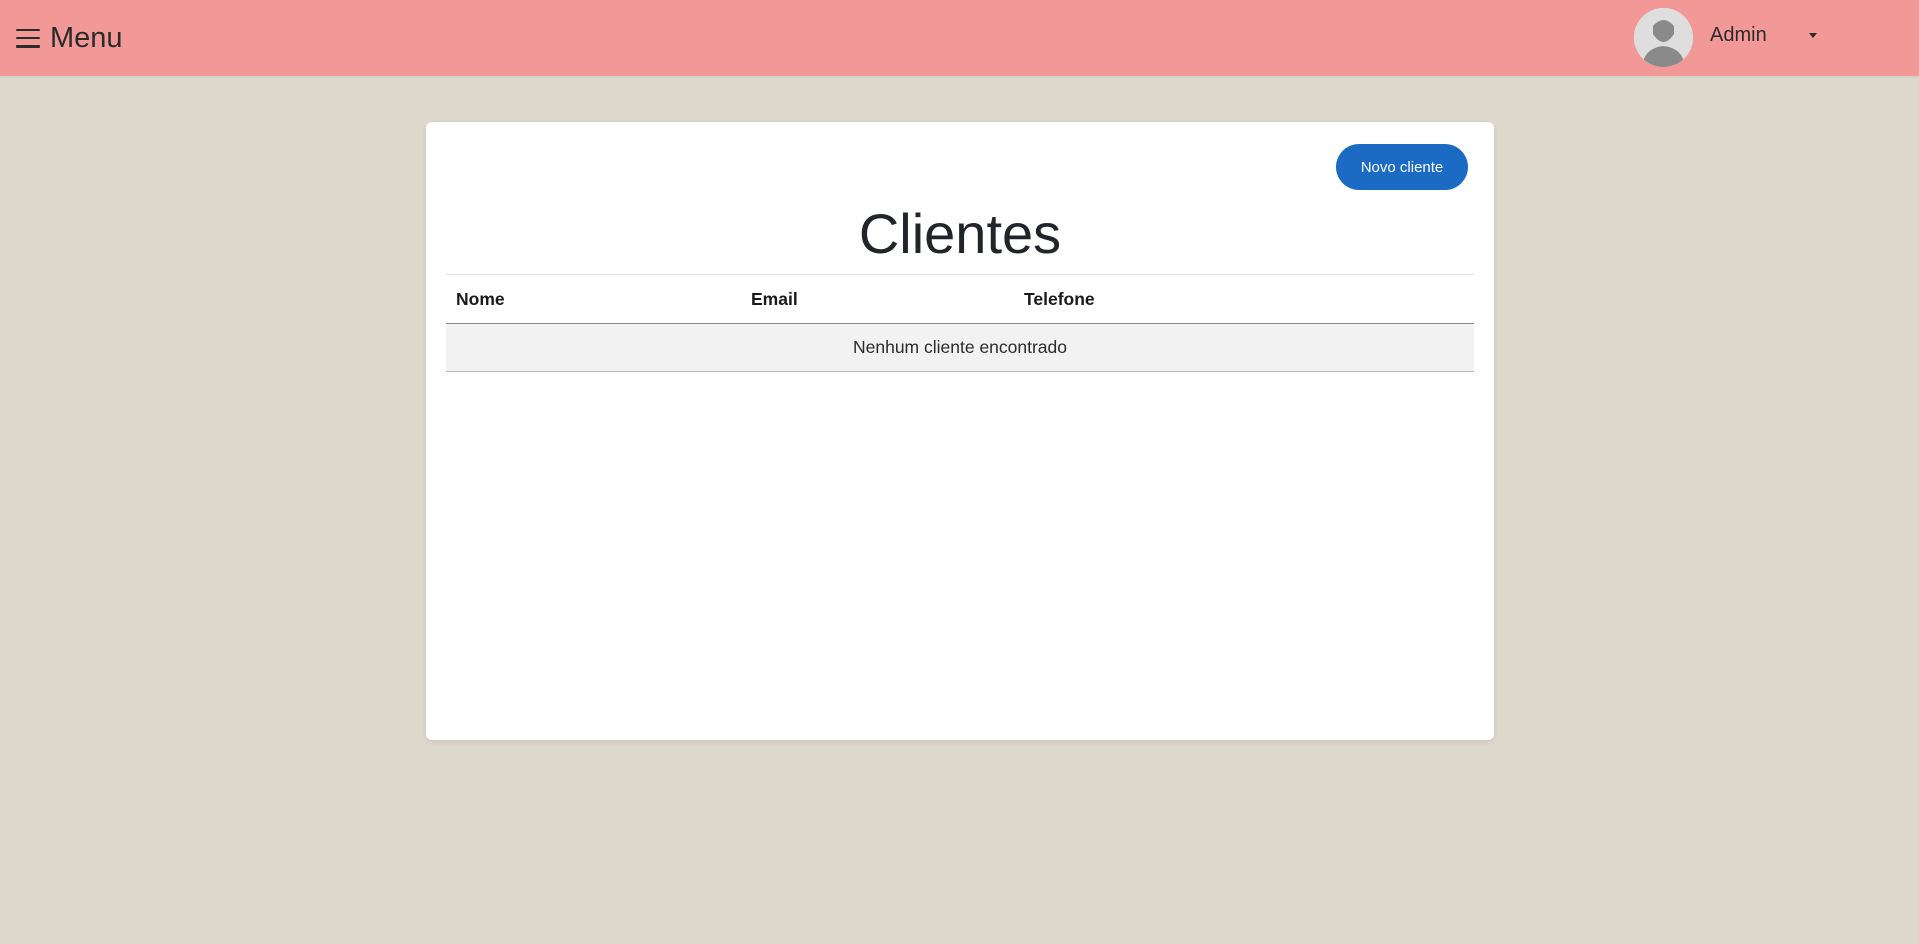 Image resolution: width=1919 pixels, height=944 pixels. Describe the element at coordinates (1663, 37) in the screenshot. I see `avatar-icon` at that location.